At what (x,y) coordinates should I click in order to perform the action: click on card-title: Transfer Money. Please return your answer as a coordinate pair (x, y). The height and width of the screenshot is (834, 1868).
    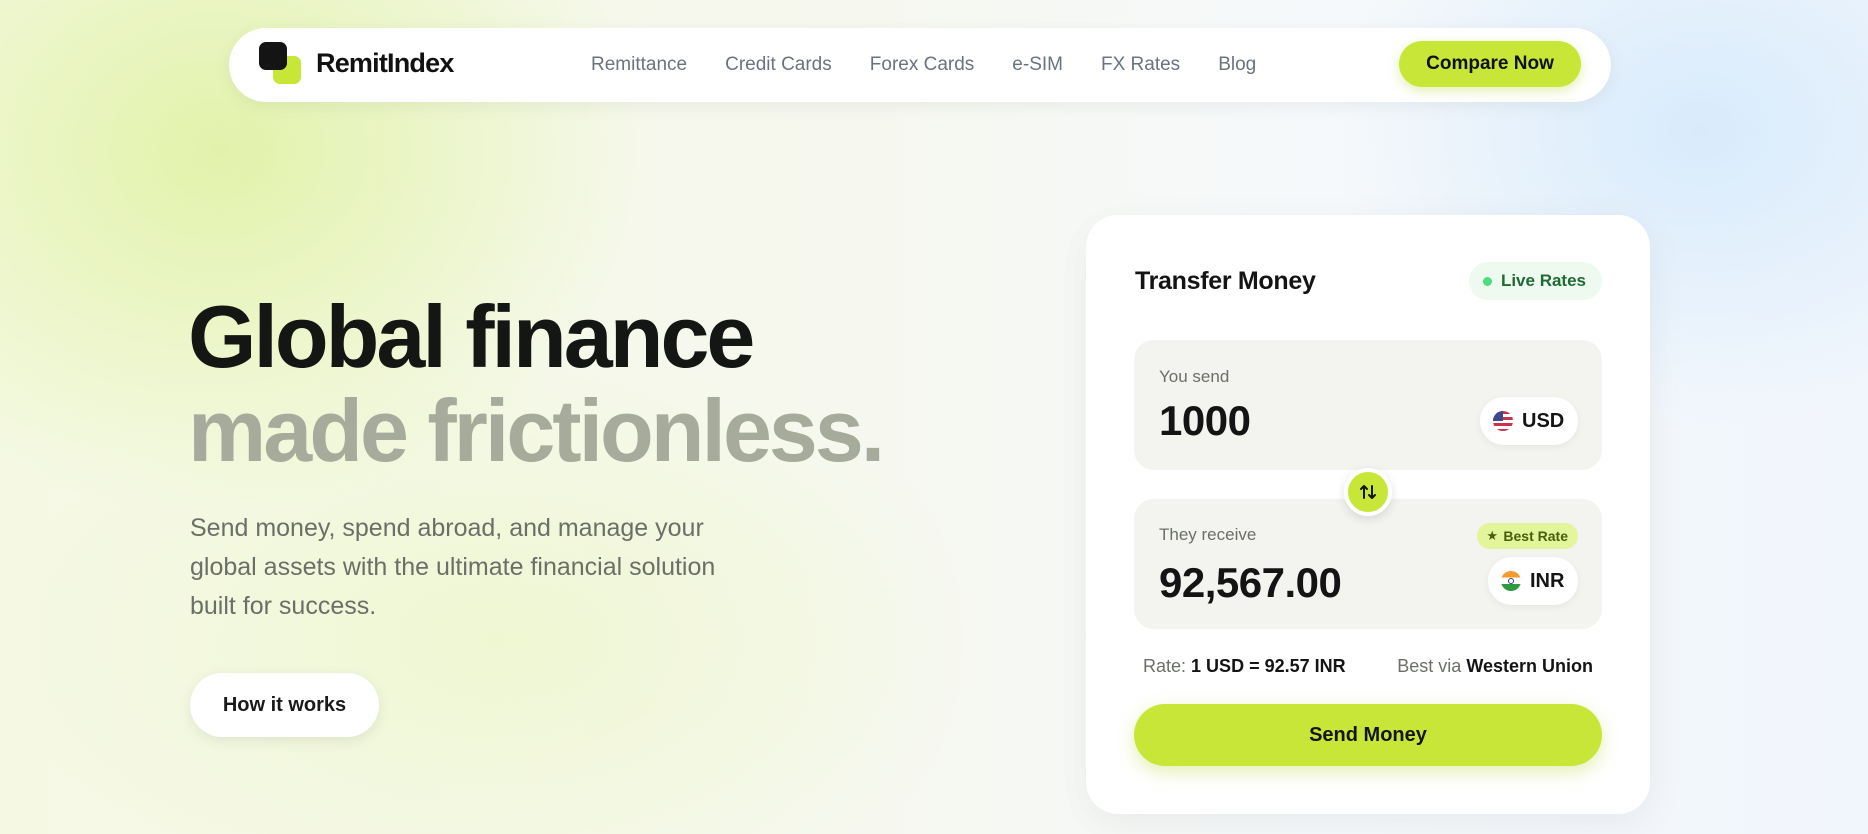
    Looking at the image, I should click on (1225, 281).